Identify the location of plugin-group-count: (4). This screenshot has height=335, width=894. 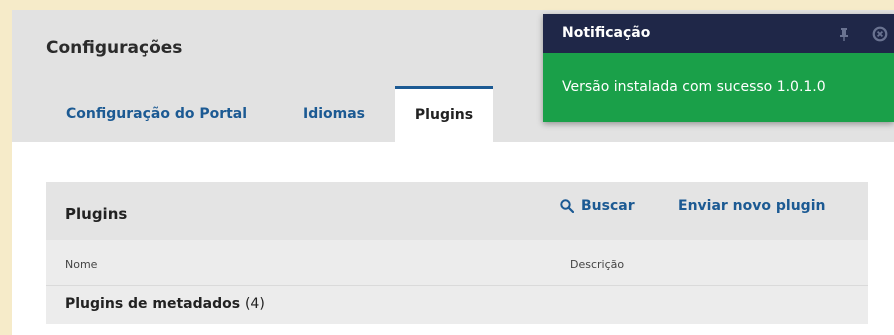
(254, 304).